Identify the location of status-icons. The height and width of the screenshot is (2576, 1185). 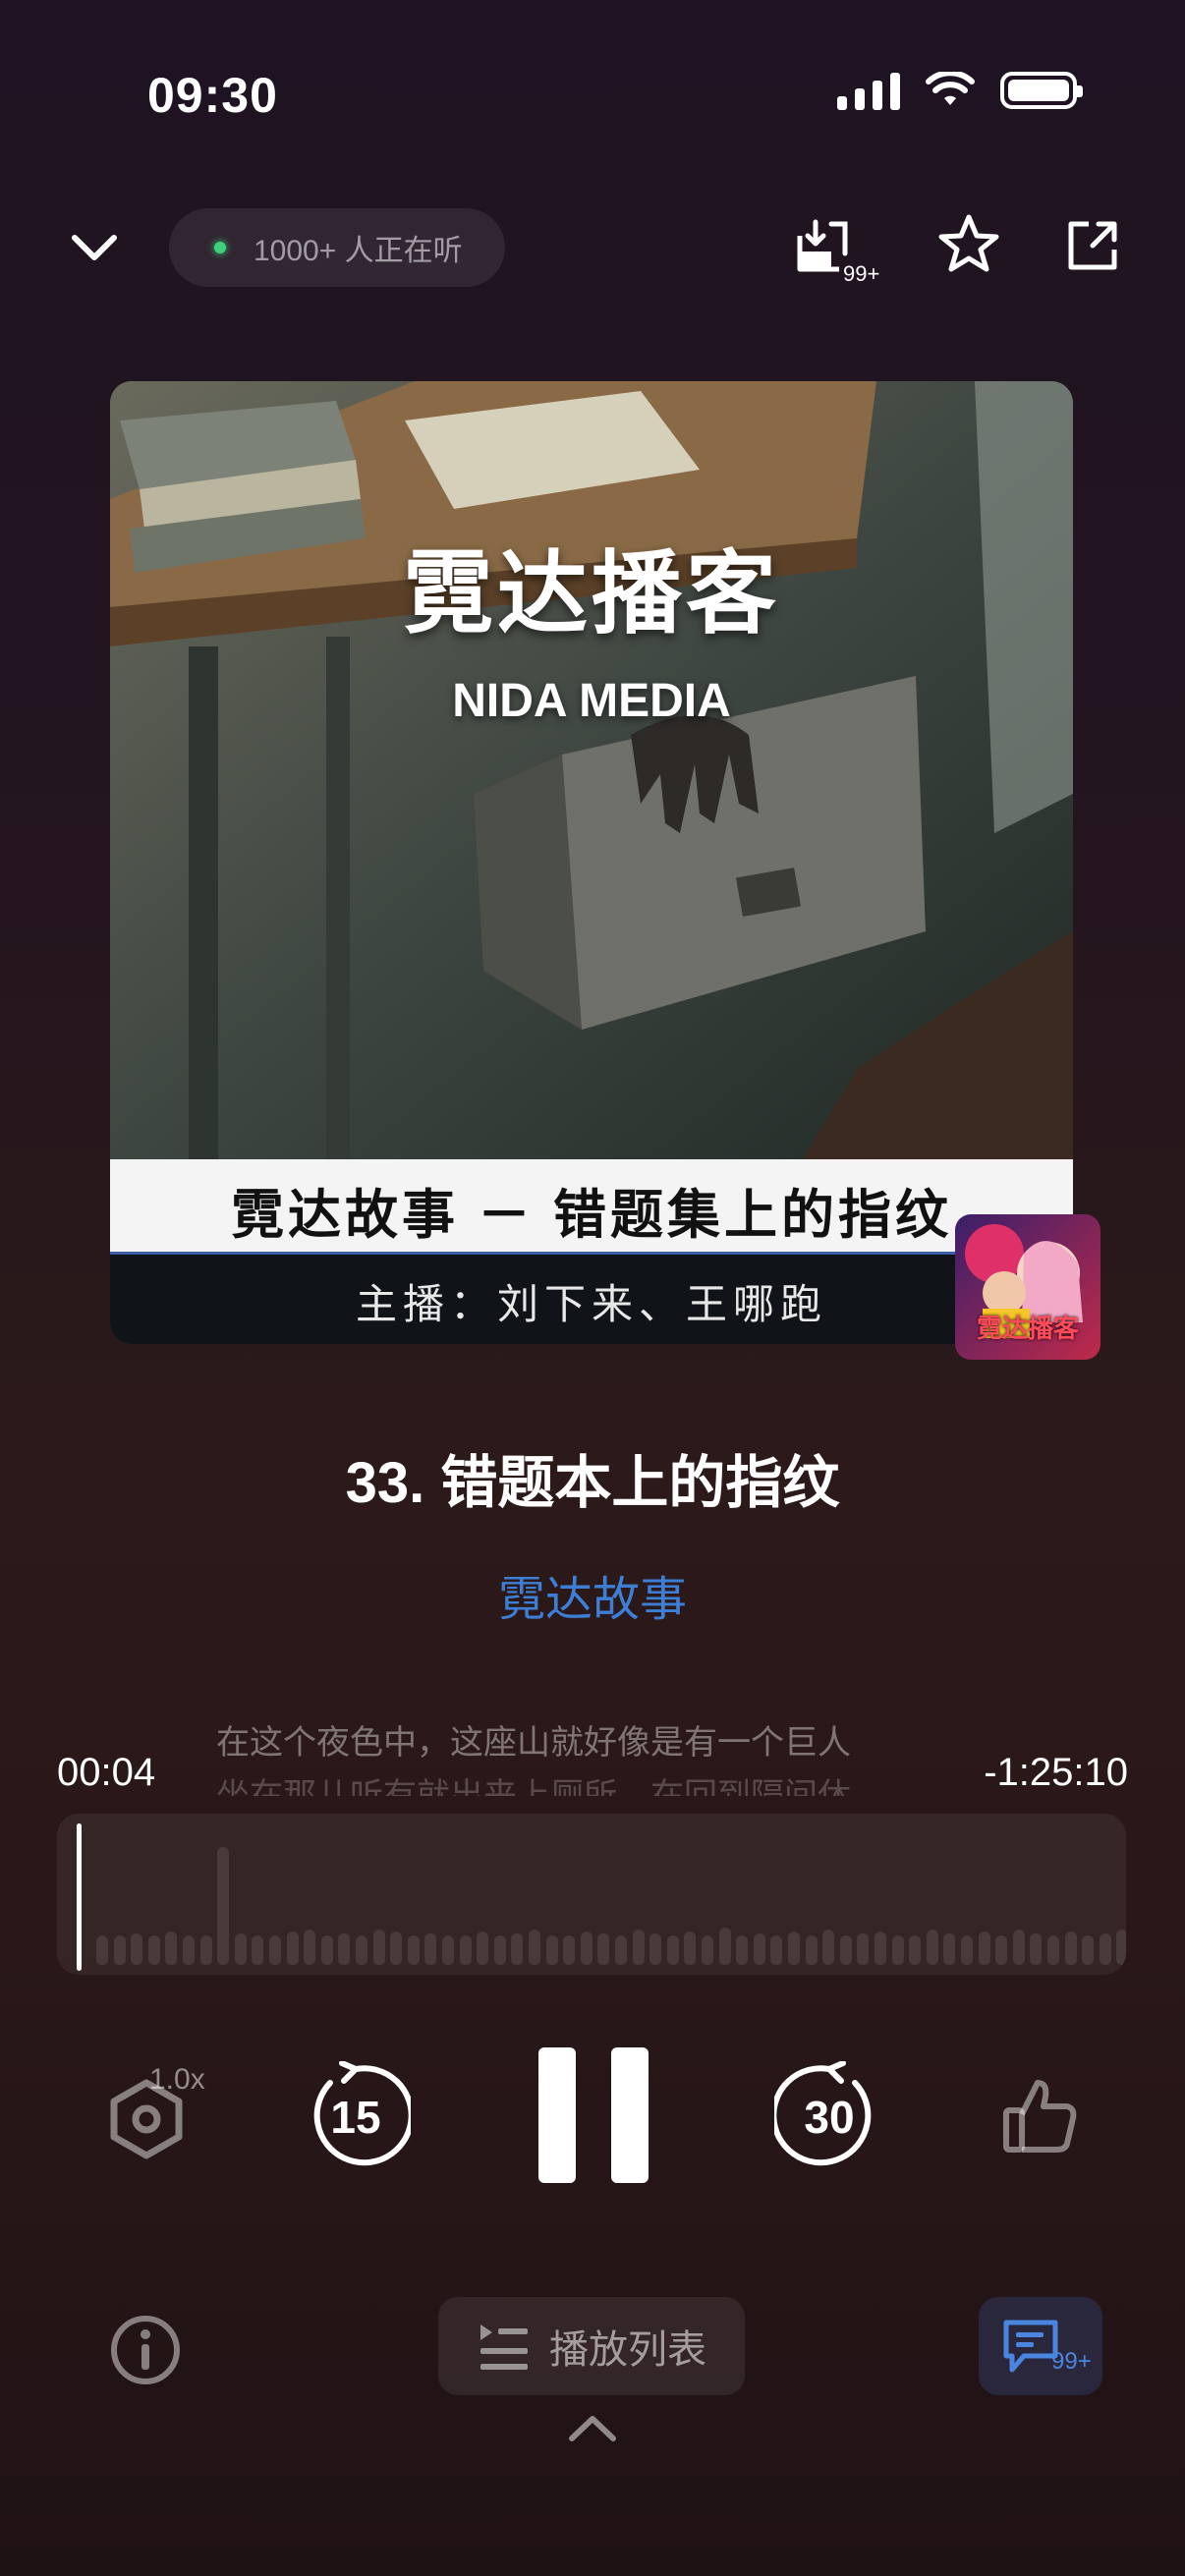
(960, 90).